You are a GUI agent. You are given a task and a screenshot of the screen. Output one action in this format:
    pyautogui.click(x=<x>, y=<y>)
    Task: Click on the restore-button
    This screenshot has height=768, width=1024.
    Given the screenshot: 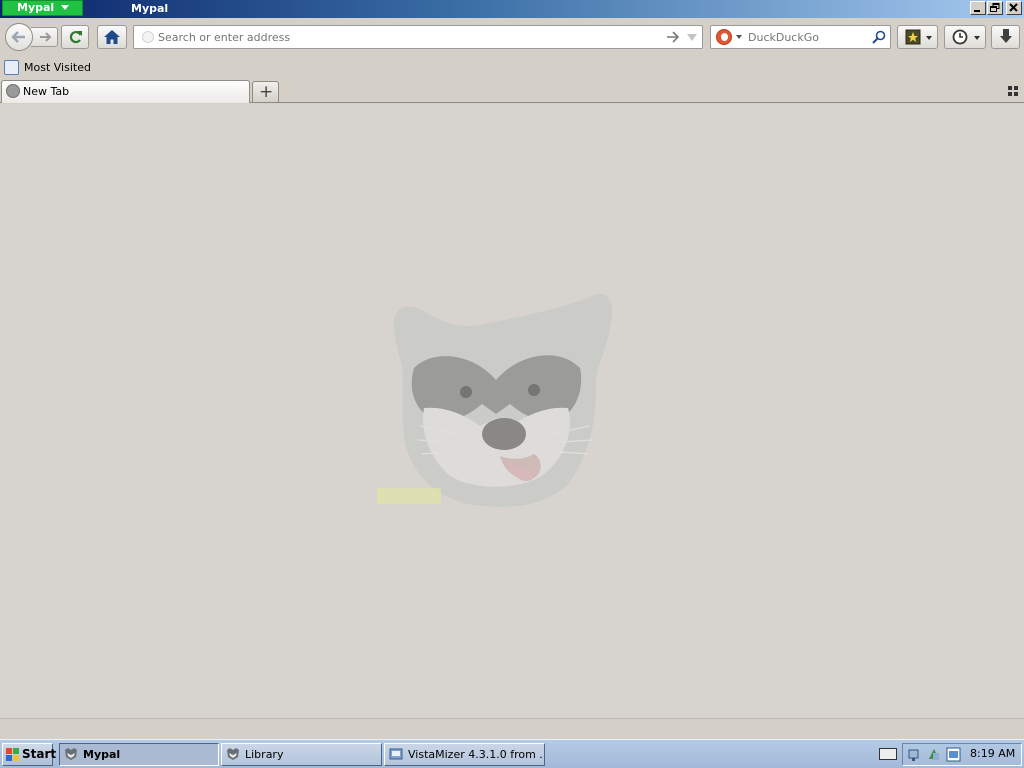 What is the action you would take?
    pyautogui.click(x=995, y=8)
    